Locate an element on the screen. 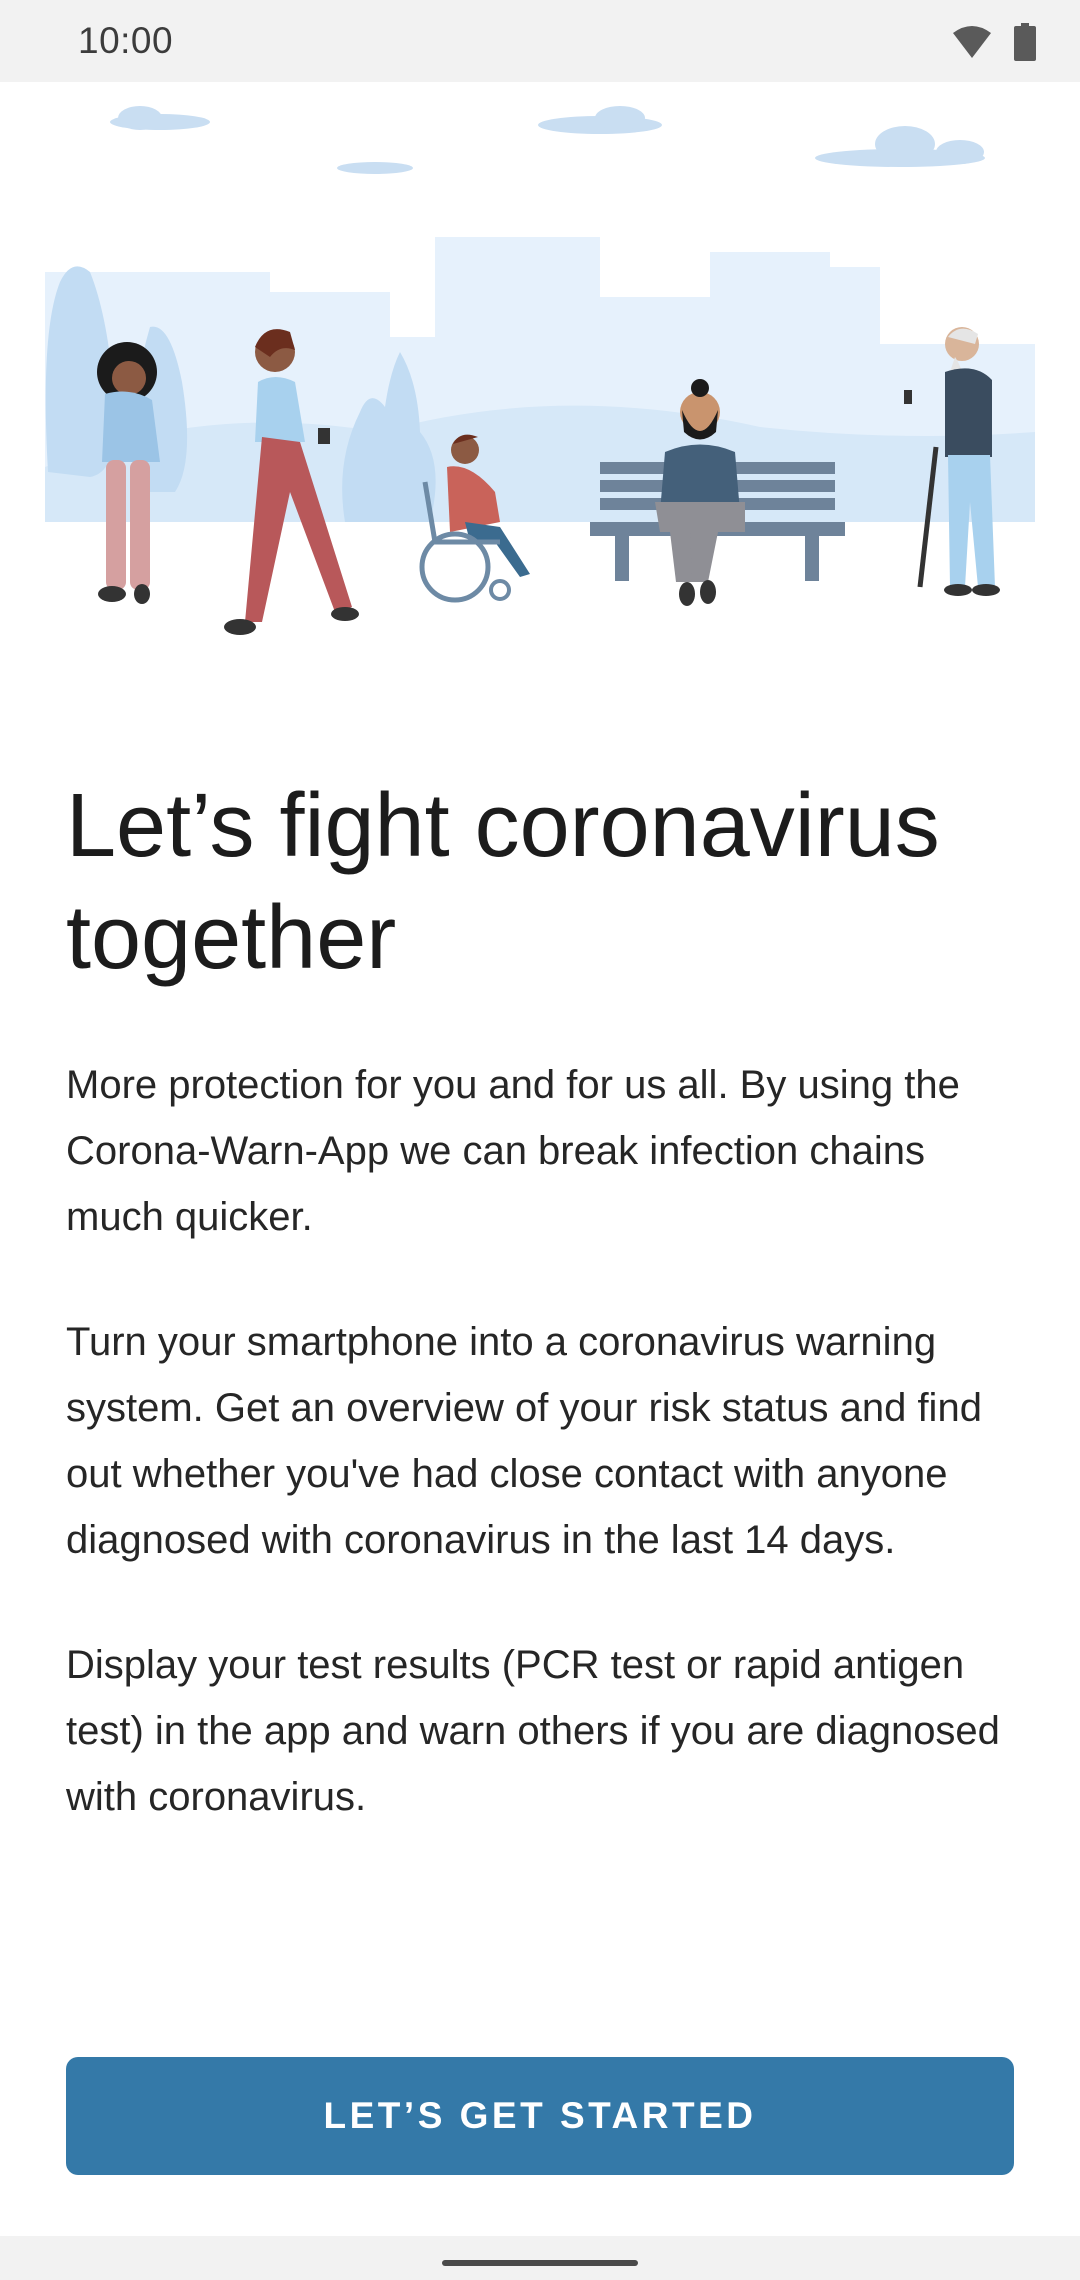  battery-icon is located at coordinates (1025, 42).